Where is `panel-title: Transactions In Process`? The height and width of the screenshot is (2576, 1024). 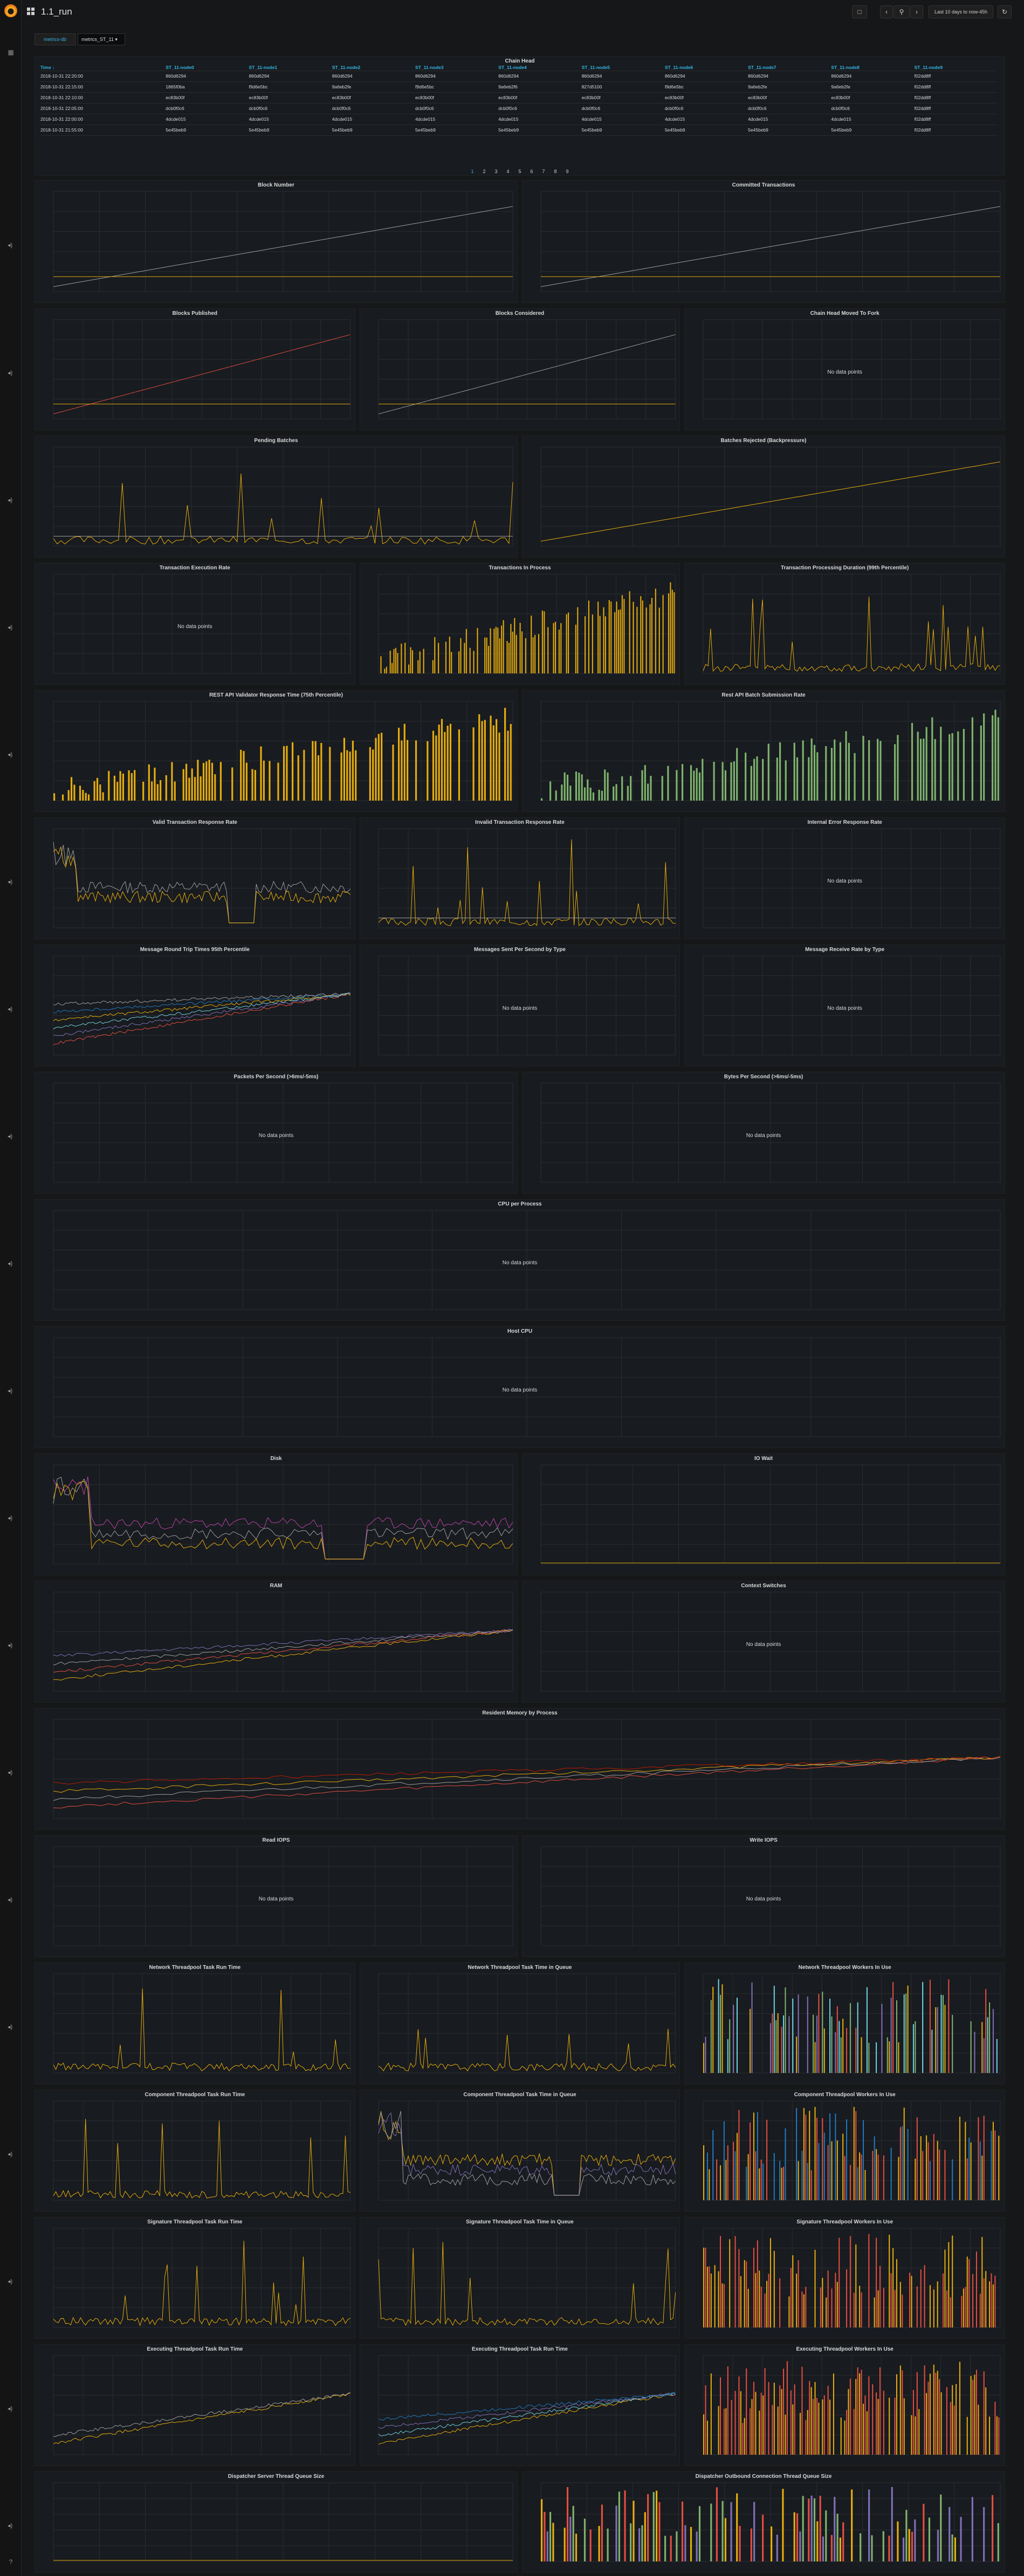
panel-title: Transactions In Process is located at coordinates (520, 568).